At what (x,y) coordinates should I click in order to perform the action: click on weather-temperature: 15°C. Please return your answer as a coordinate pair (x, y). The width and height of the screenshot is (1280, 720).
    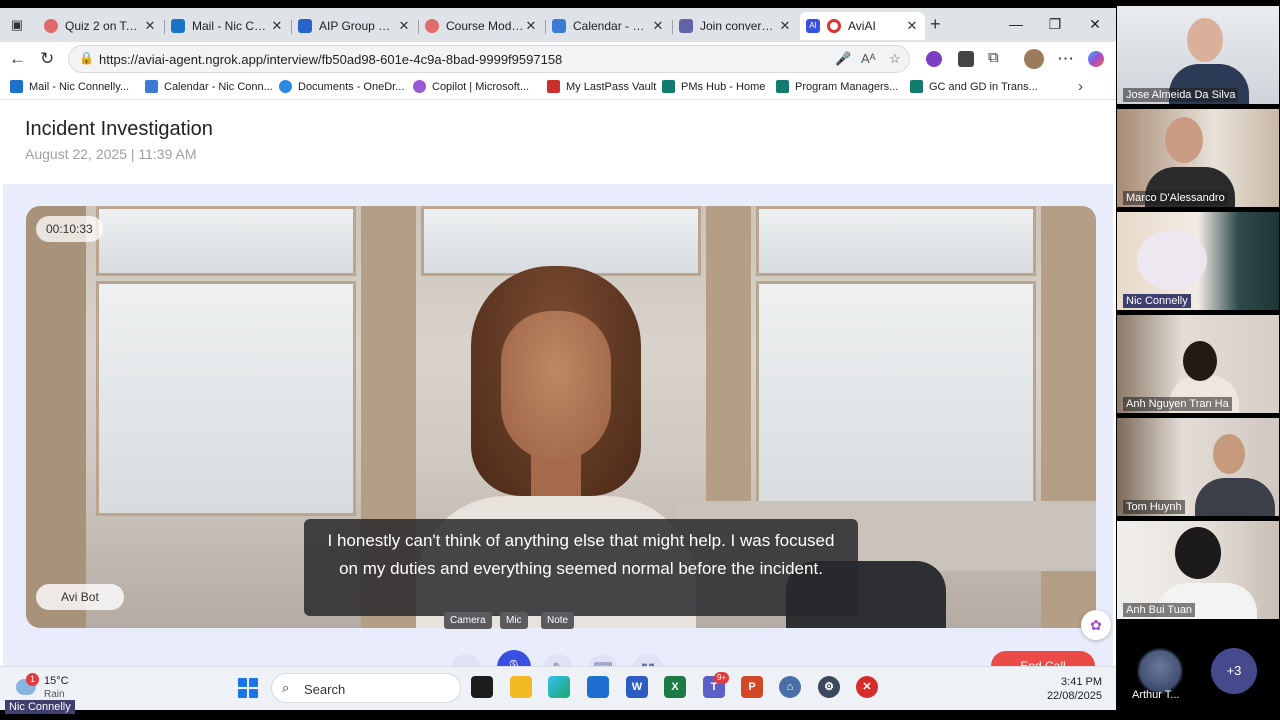
    Looking at the image, I should click on (56, 681).